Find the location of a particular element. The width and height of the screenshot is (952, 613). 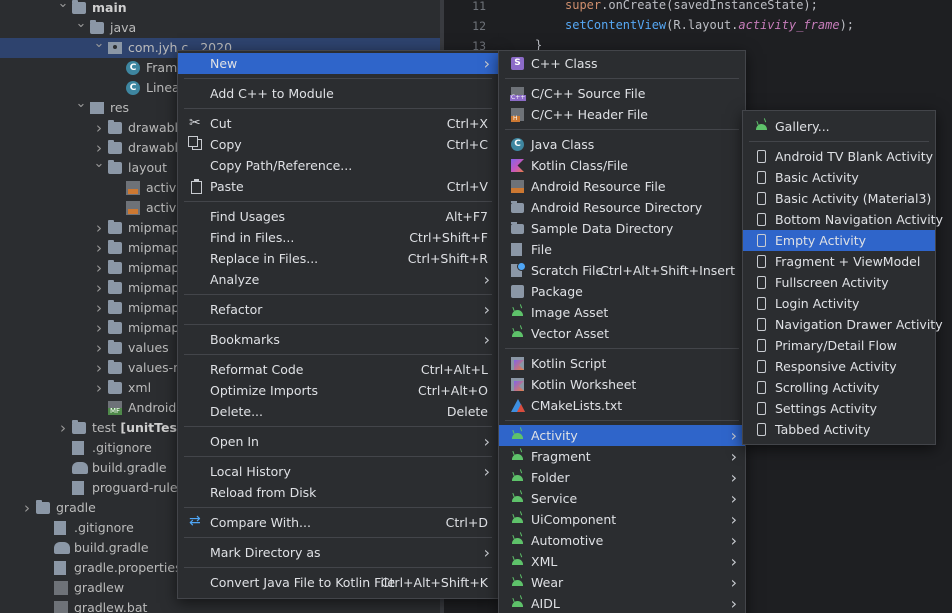

code-line: setContentView(R.layout.activity_frame); is located at coordinates (709, 25).